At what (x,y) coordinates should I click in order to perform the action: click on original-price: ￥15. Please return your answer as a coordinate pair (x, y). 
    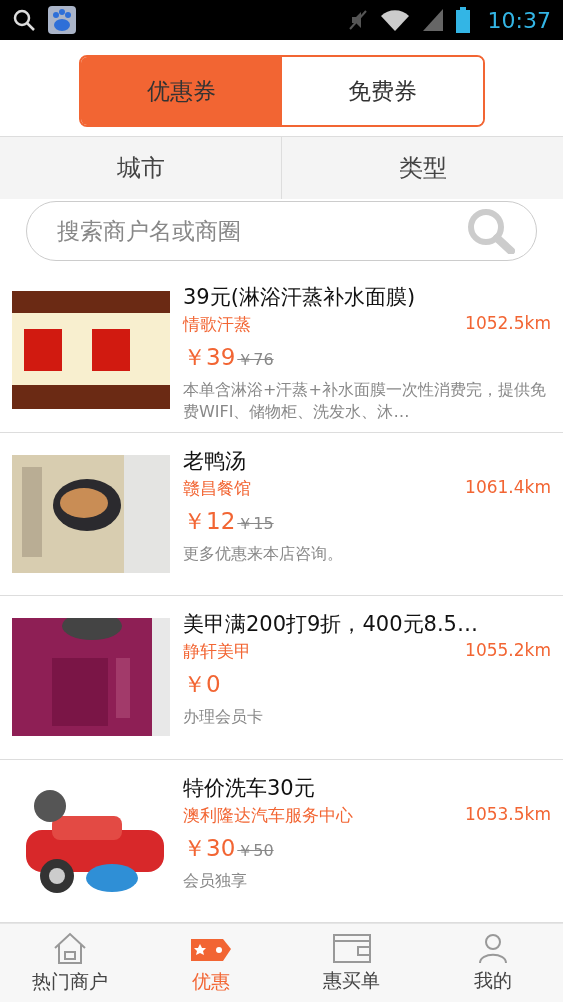
    Looking at the image, I should click on (255, 524).